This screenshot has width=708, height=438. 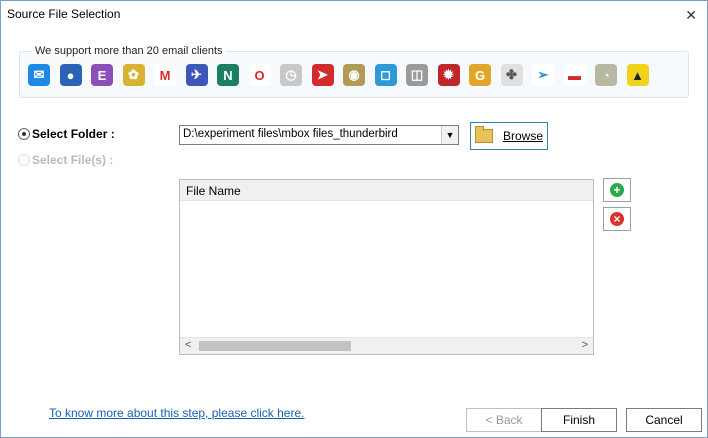 I want to click on horizontal-scrollbar: < >, so click(x=386, y=345).